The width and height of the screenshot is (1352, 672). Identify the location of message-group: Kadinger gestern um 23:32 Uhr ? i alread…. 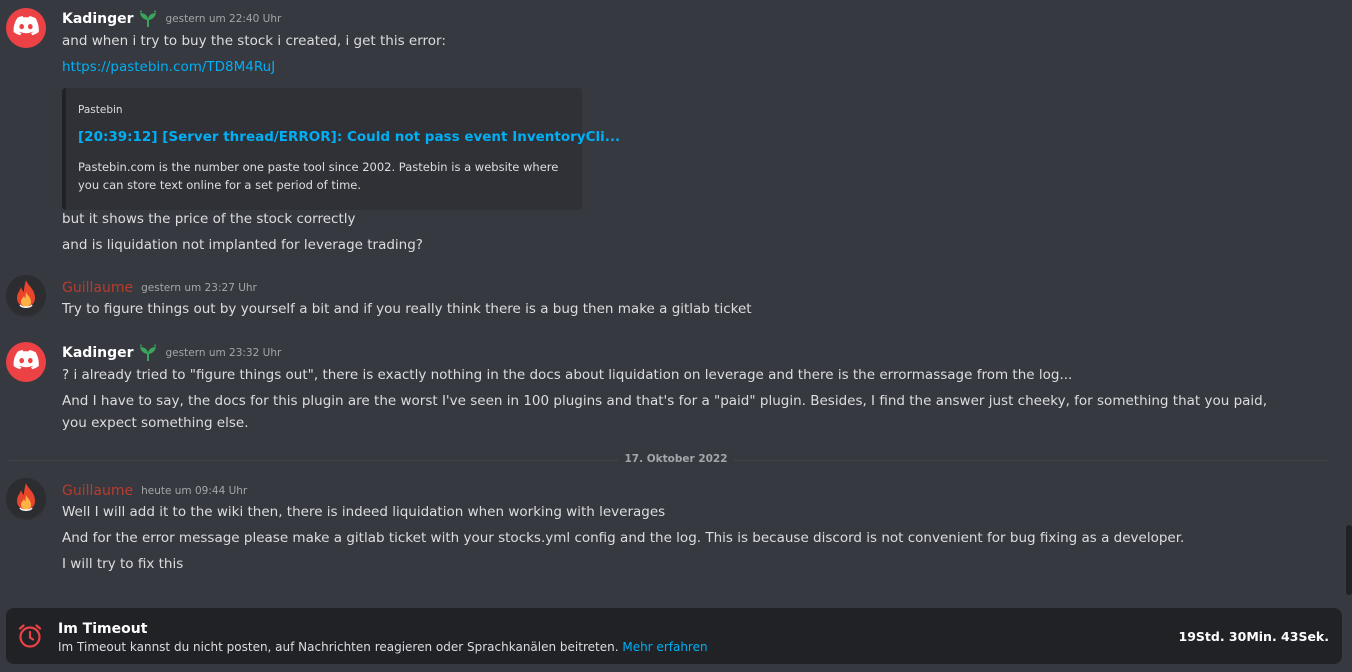
(665, 389).